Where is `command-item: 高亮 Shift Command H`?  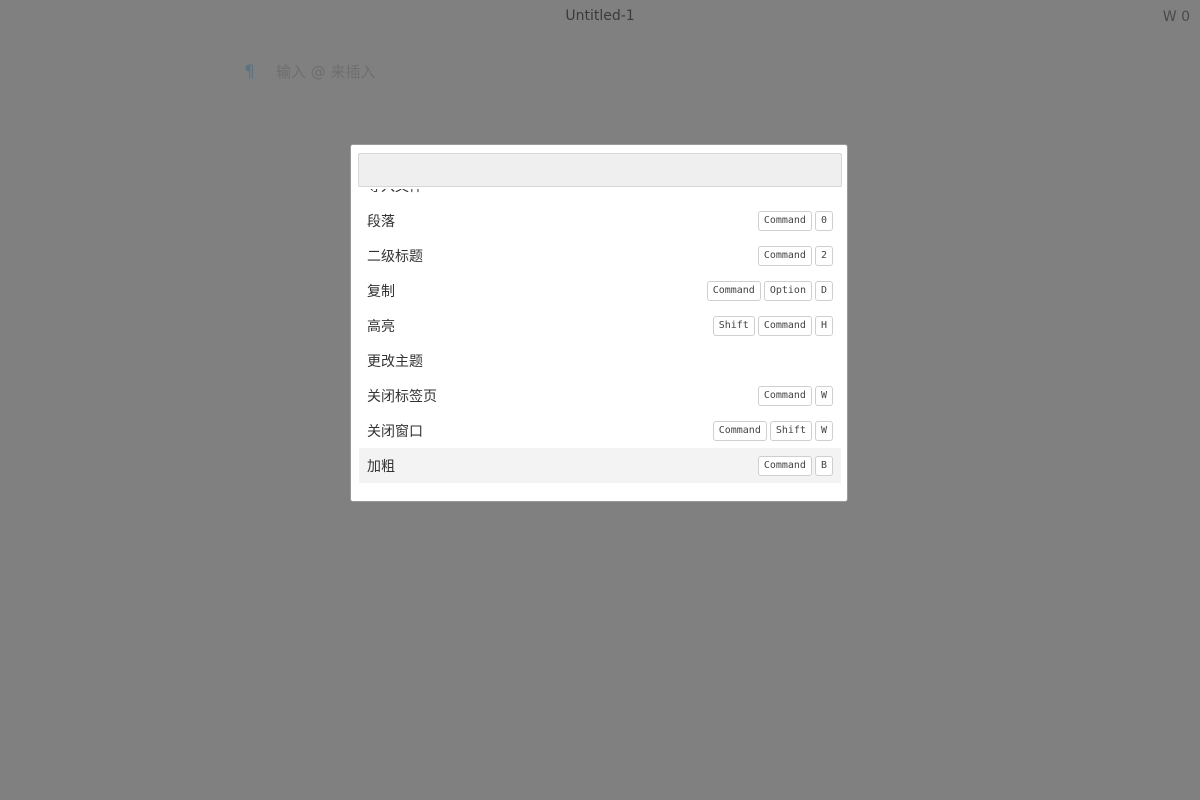 command-item: 高亮 Shift Command H is located at coordinates (600, 325).